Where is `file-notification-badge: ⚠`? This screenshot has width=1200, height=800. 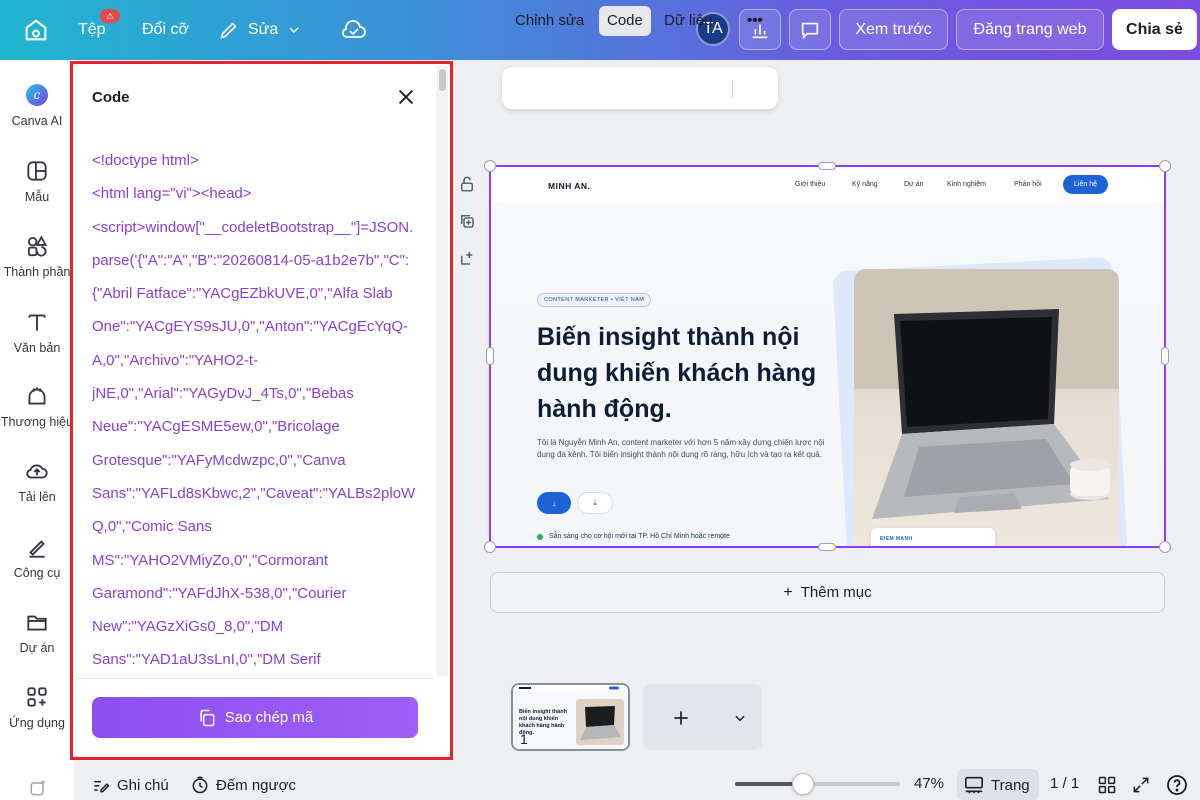 file-notification-badge: ⚠ is located at coordinates (110, 16).